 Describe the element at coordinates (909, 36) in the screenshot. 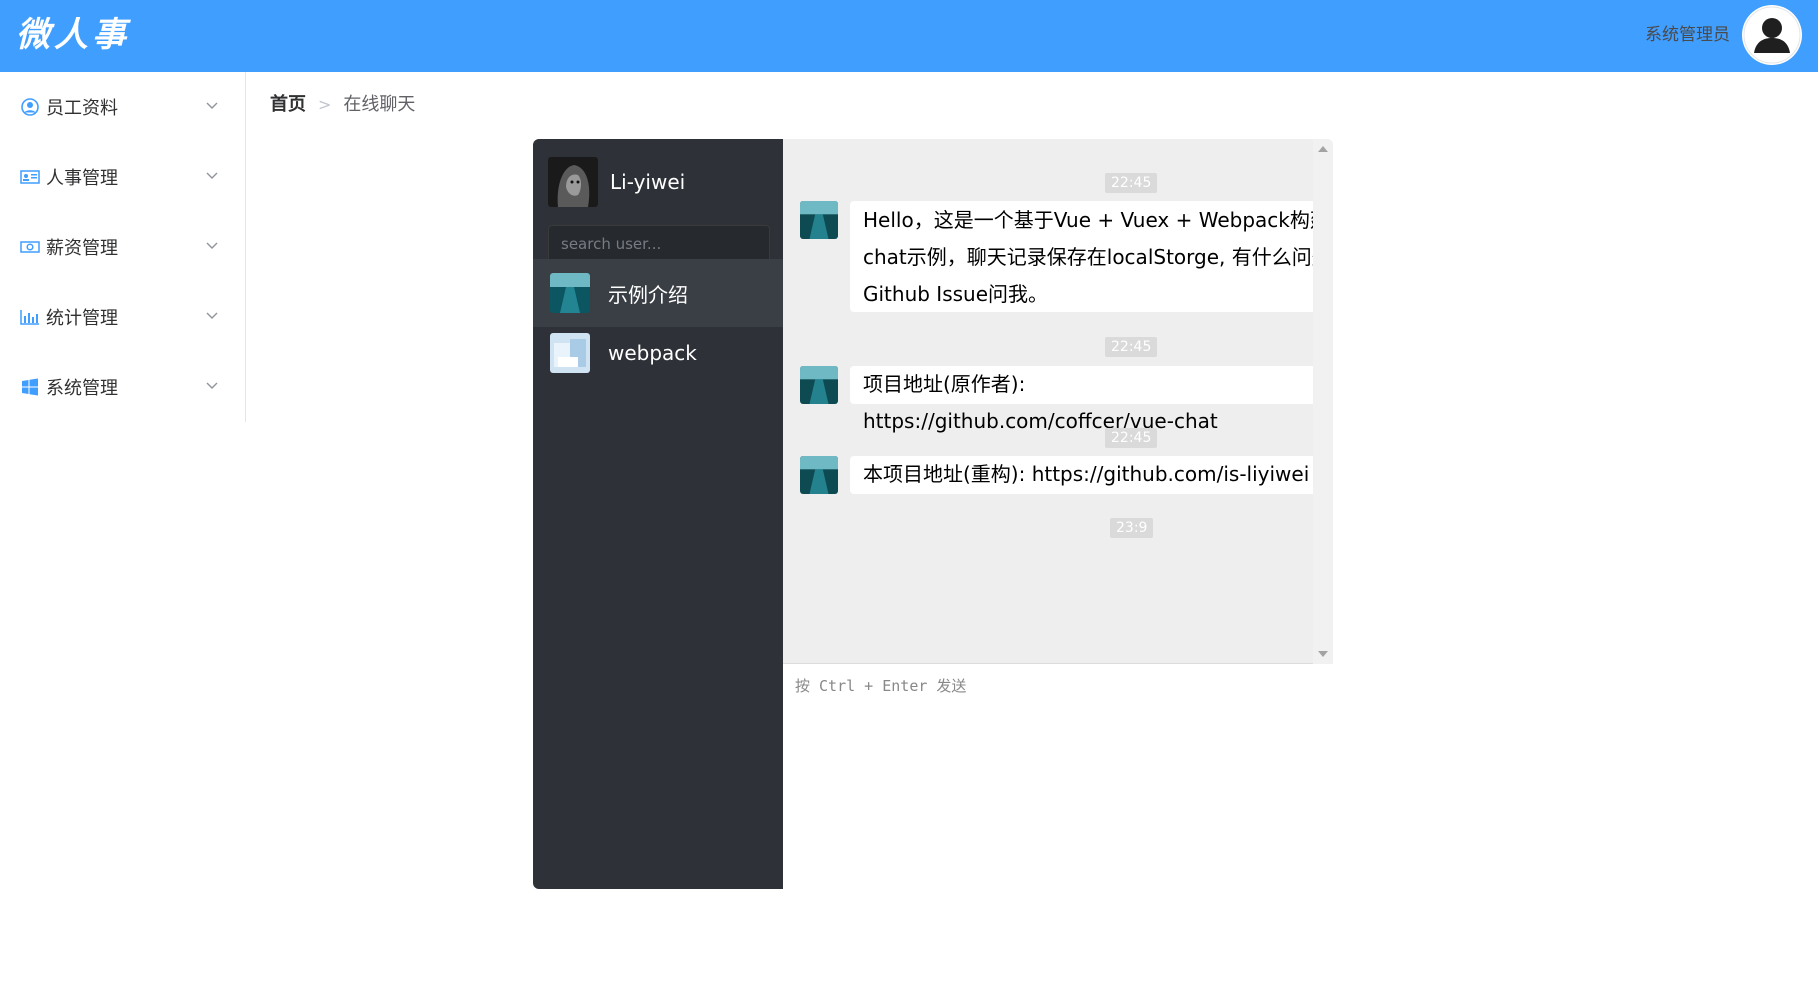

I see `top-header: 微人事 系统管理员` at that location.